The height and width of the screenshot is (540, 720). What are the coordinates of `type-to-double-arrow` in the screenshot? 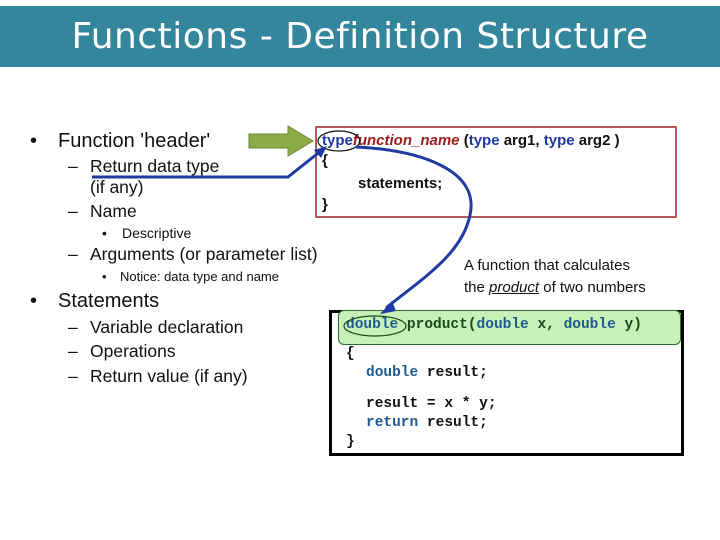 It's located at (414, 227).